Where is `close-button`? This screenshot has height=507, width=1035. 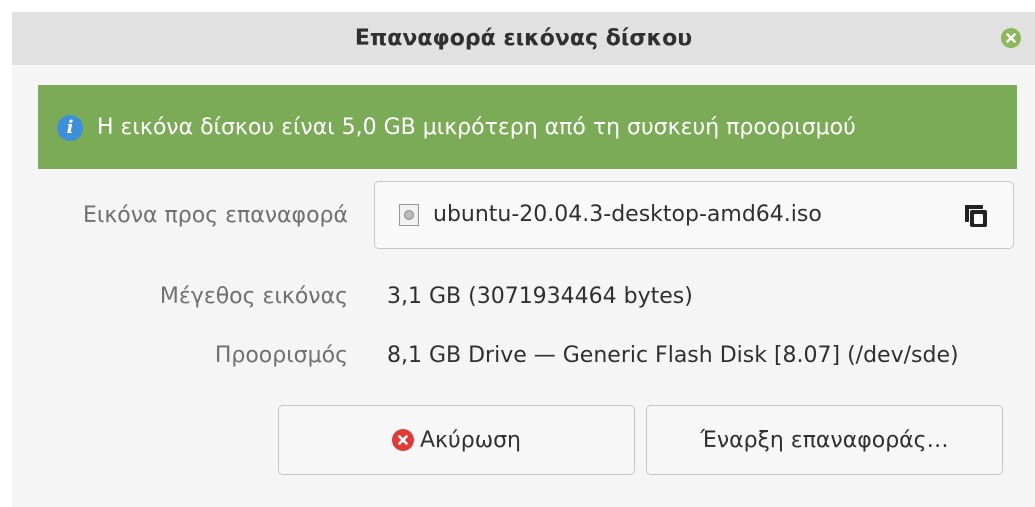
close-button is located at coordinates (1011, 38).